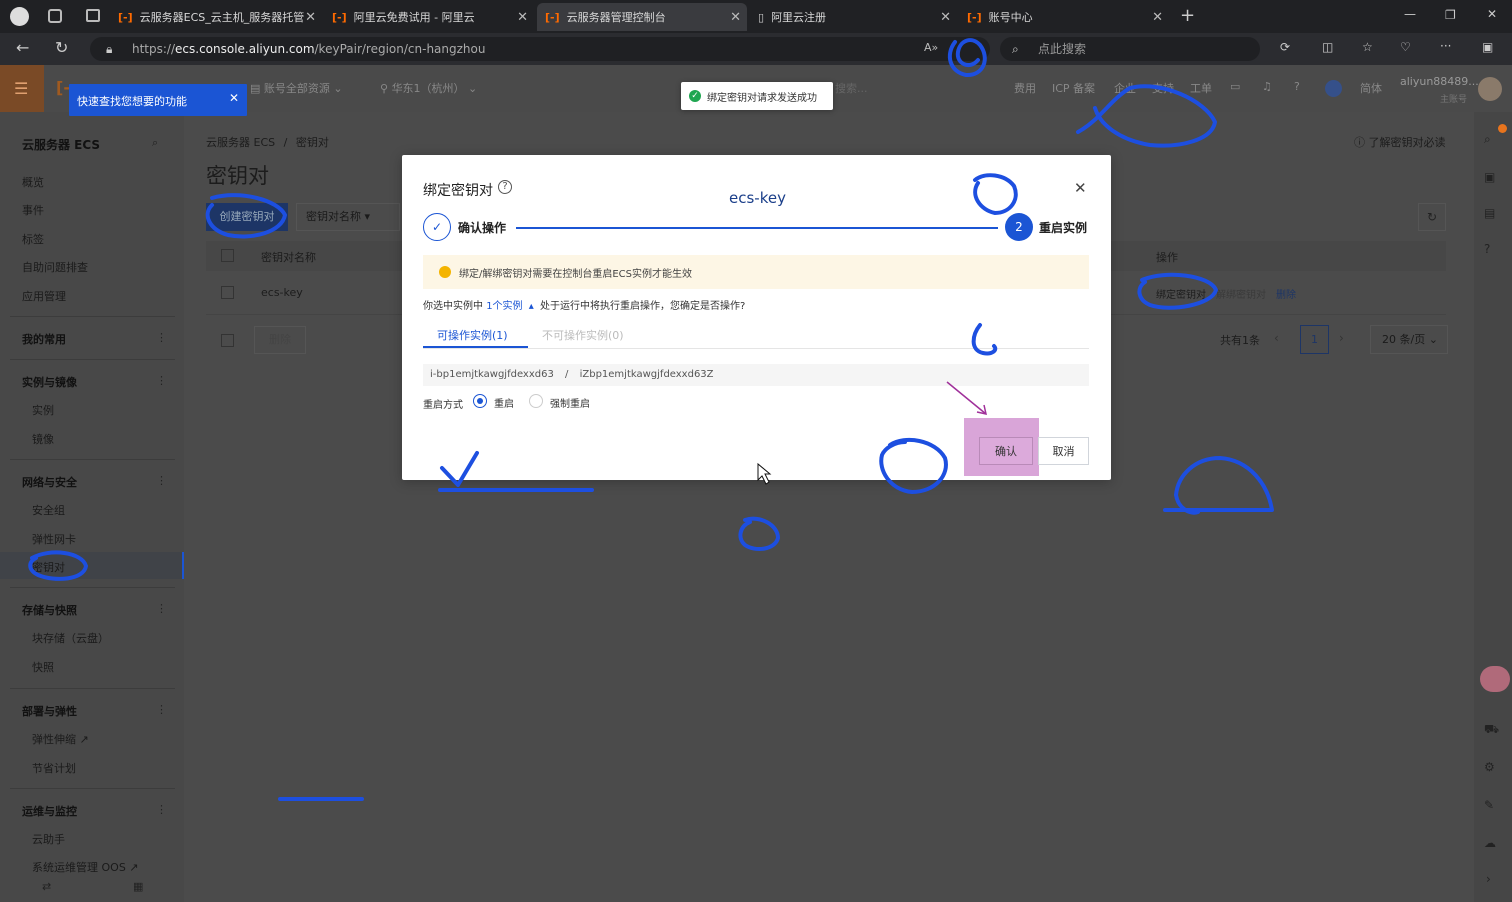 Image resolution: width=1512 pixels, height=902 pixels. Describe the element at coordinates (1489, 177) in the screenshot. I see `chat-icon: ▣` at that location.